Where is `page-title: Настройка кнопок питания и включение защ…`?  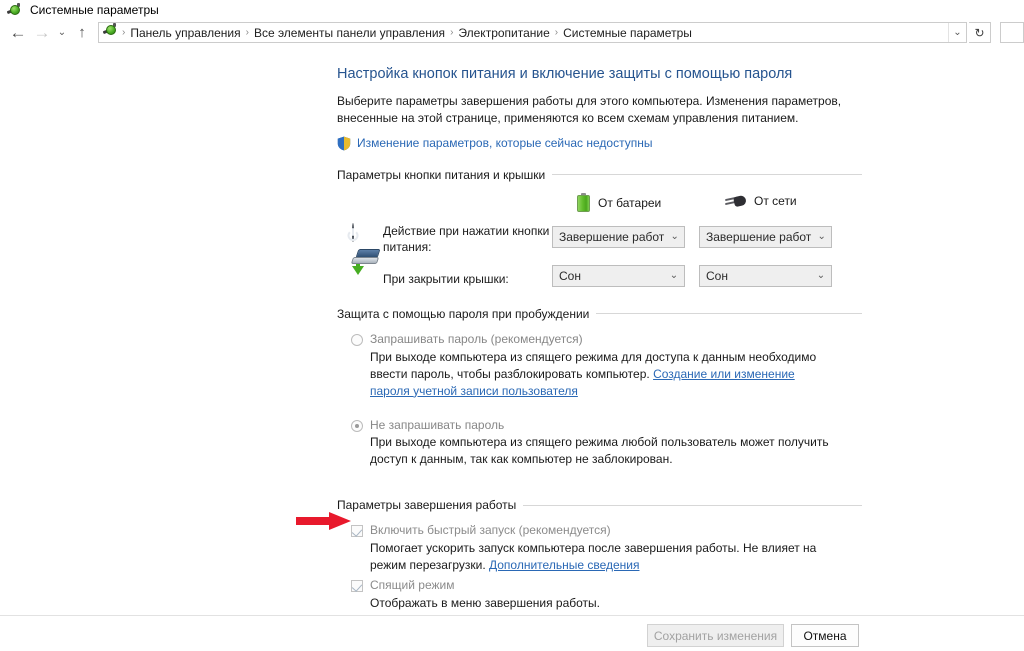 page-title: Настройка кнопок питания и включение защ… is located at coordinates (565, 74).